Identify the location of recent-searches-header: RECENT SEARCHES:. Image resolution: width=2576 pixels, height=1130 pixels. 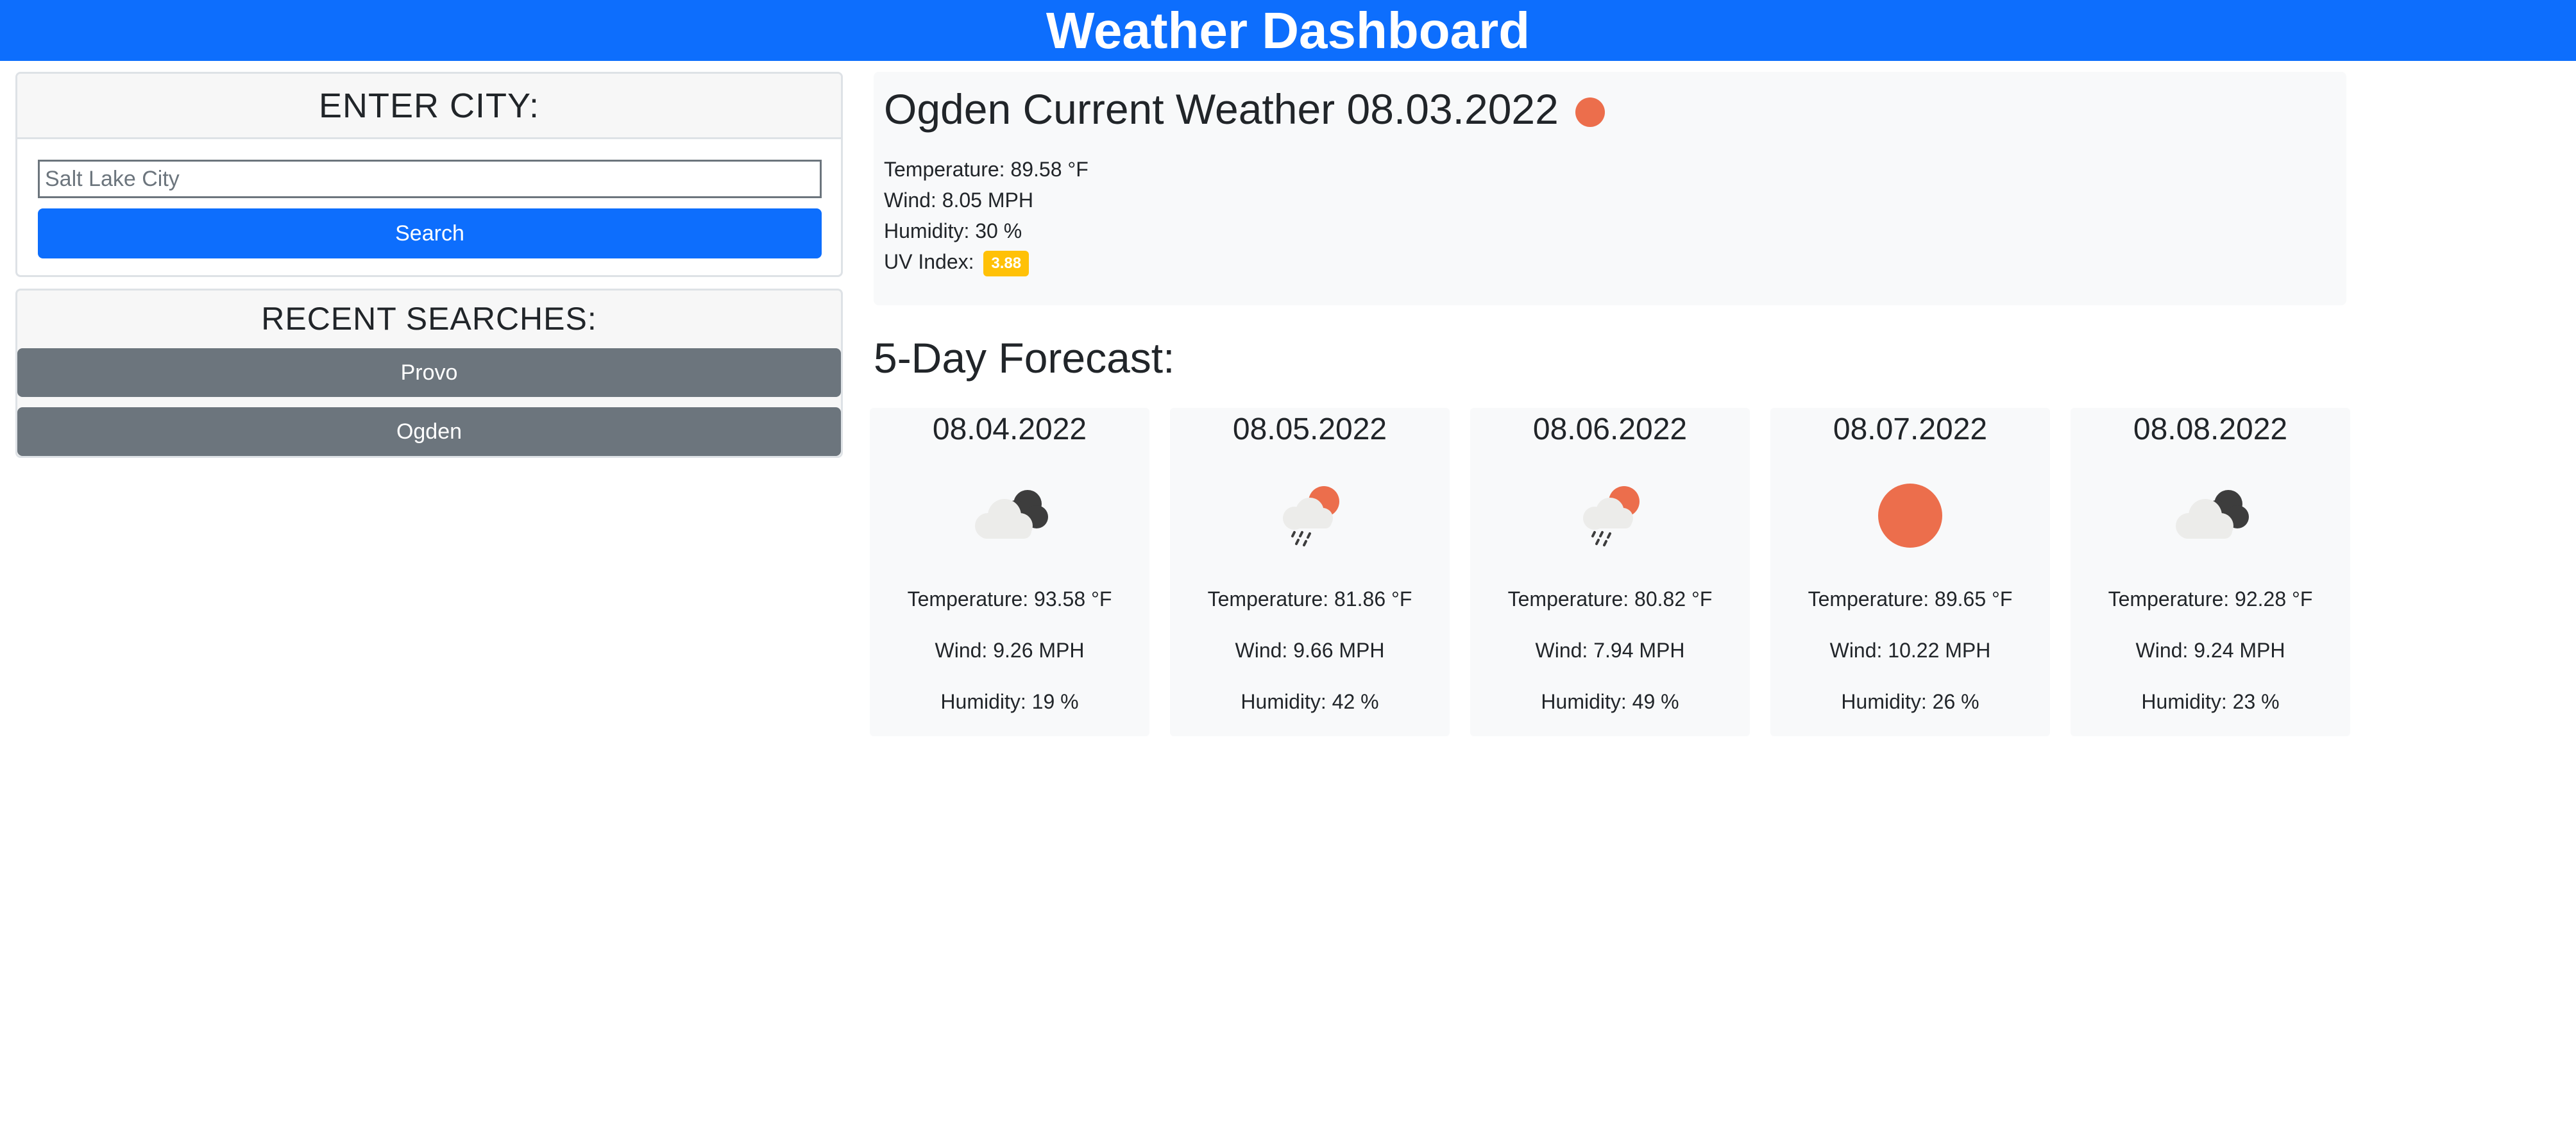
(429, 319).